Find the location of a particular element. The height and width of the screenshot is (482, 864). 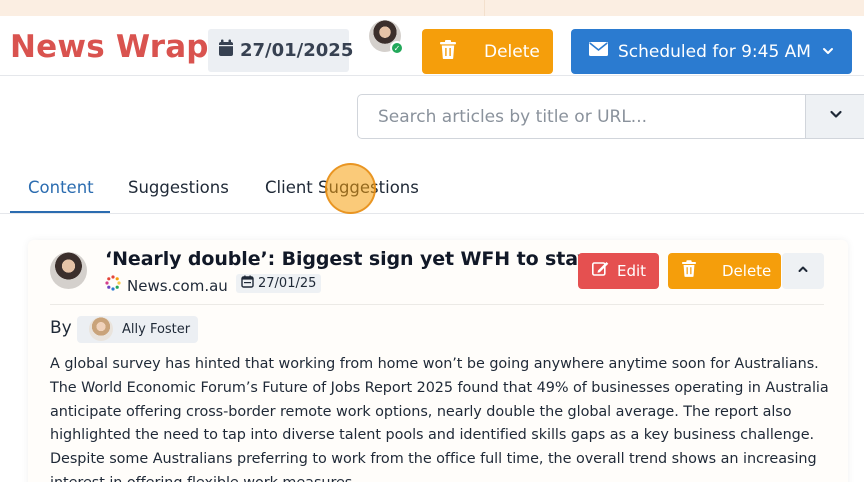

article-source: News.com.au is located at coordinates (166, 285).